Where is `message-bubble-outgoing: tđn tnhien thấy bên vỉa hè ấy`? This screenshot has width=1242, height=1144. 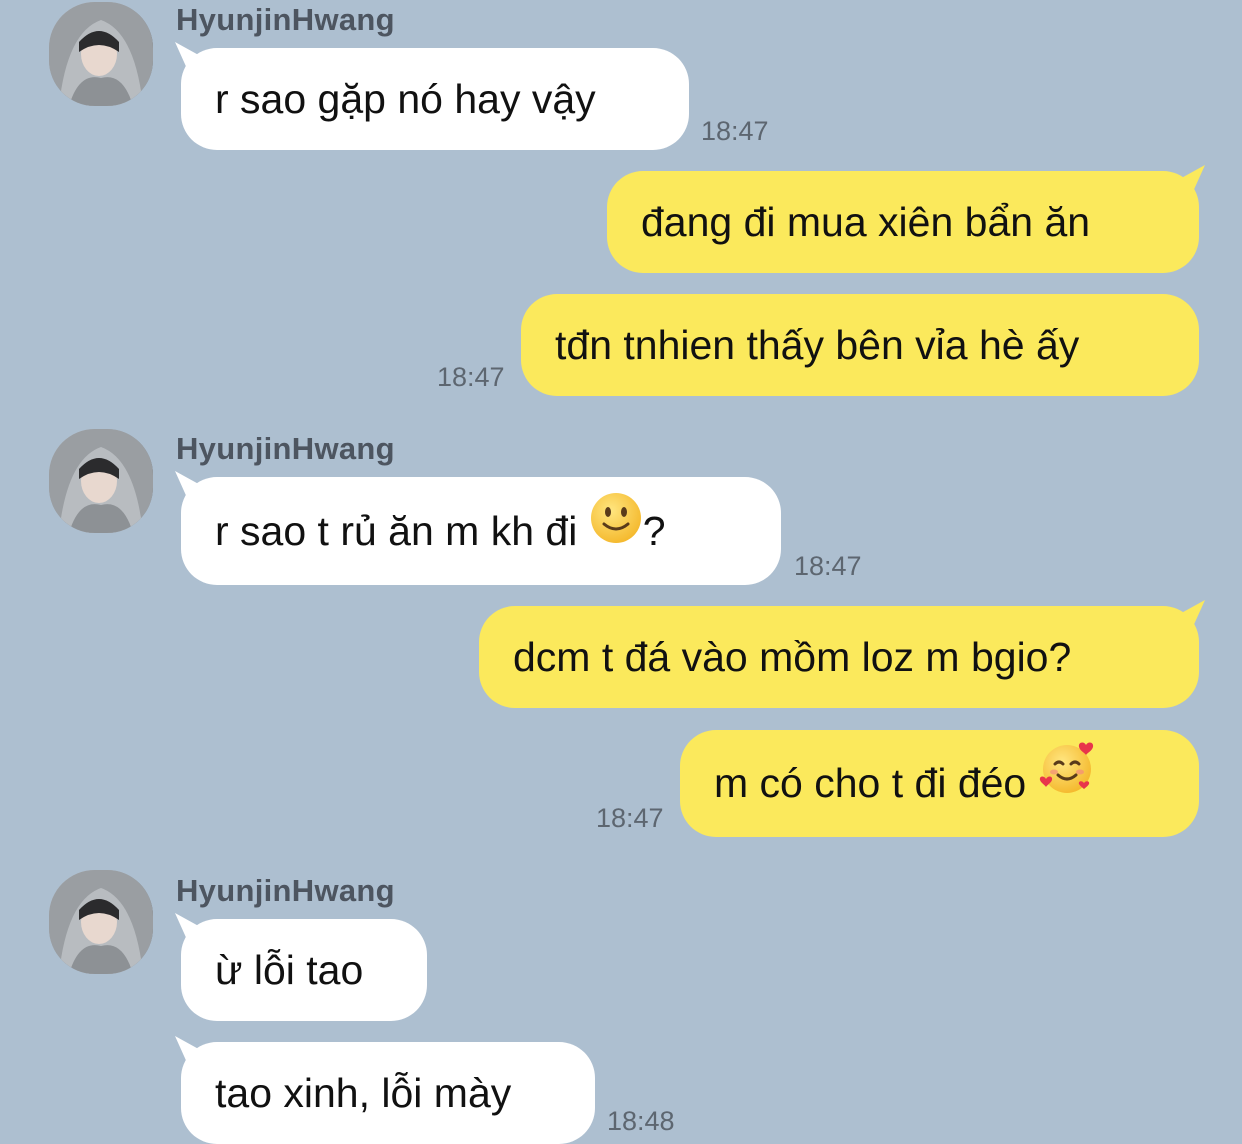
message-bubble-outgoing: tđn tnhien thấy bên vỉa hè ấy is located at coordinates (860, 345).